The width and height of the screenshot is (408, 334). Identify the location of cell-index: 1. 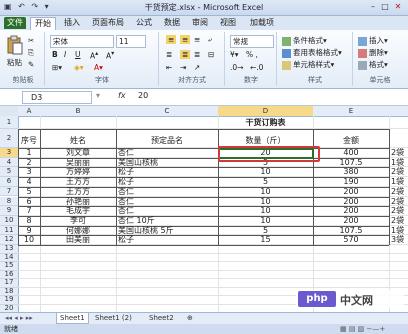
(29, 153).